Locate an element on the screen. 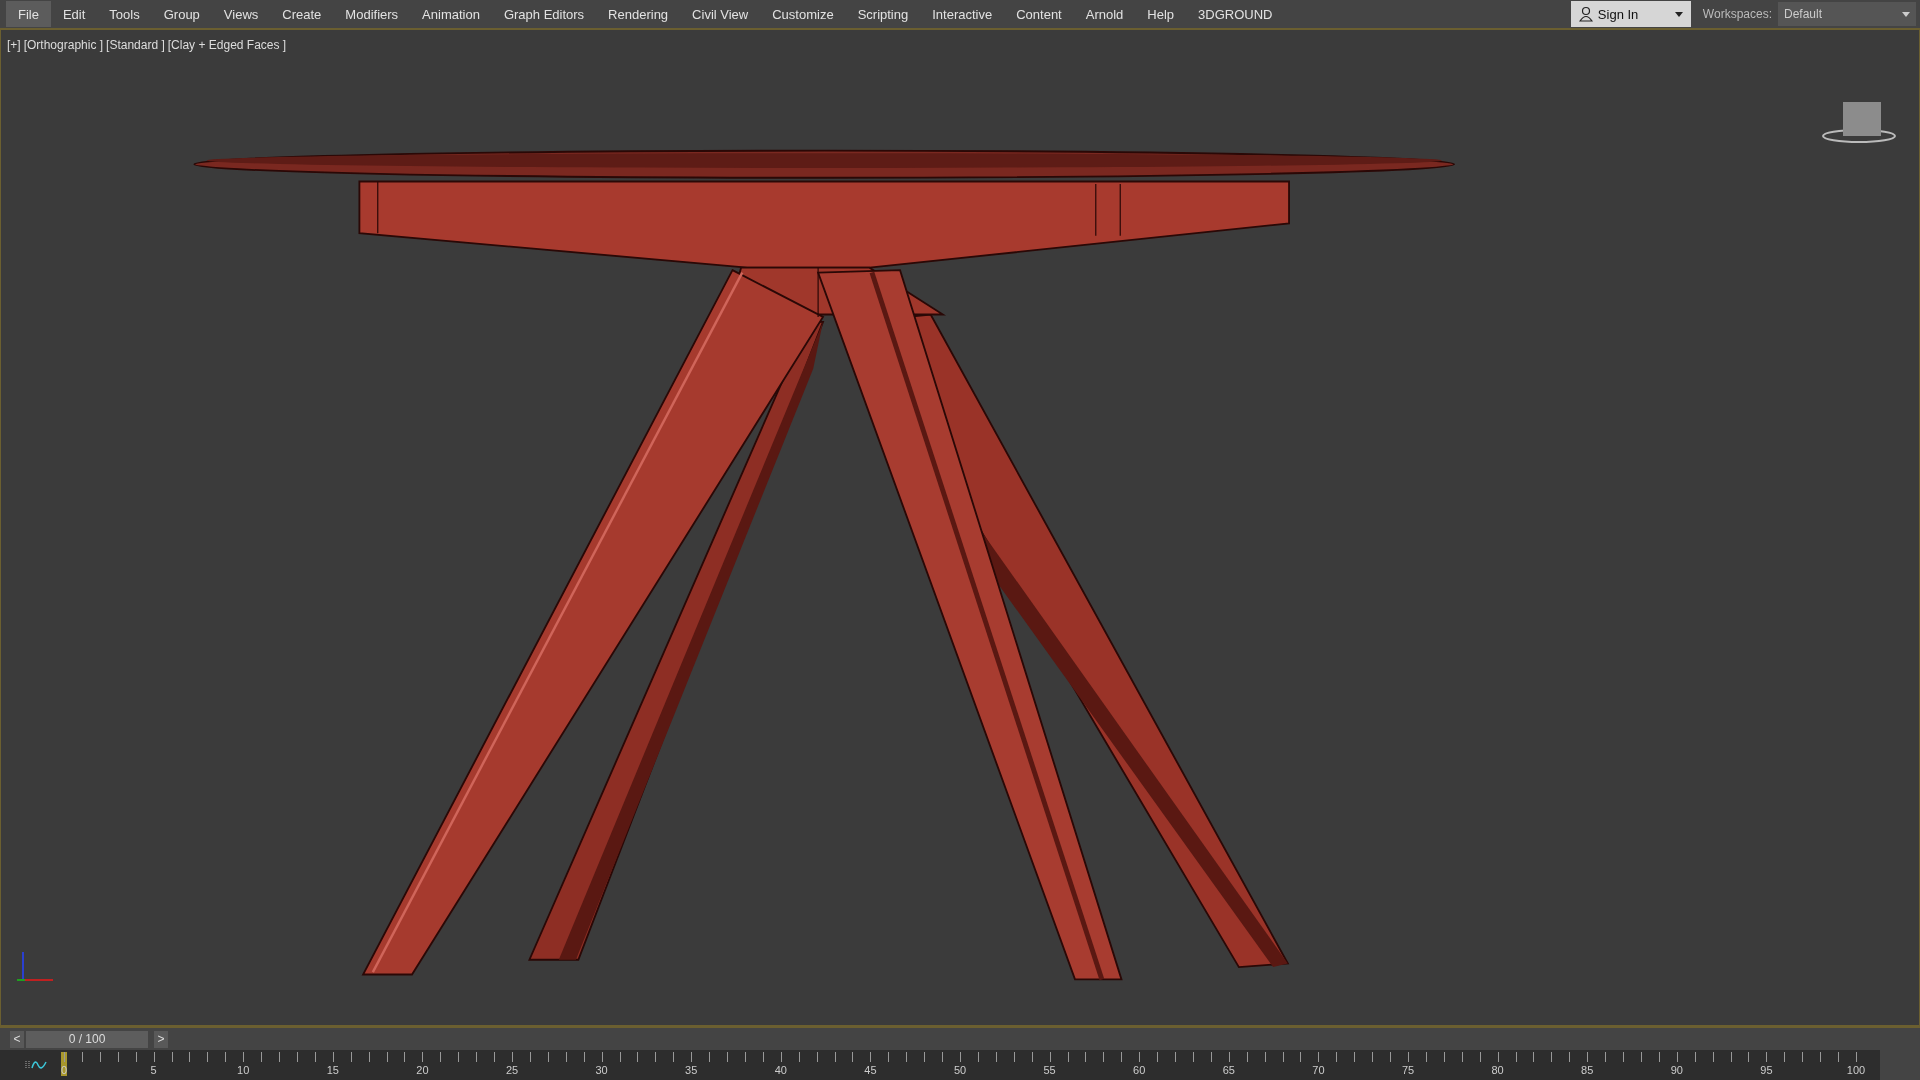 Image resolution: width=1920 pixels, height=1080 pixels. frame-number: 70 is located at coordinates (1318, 1070).